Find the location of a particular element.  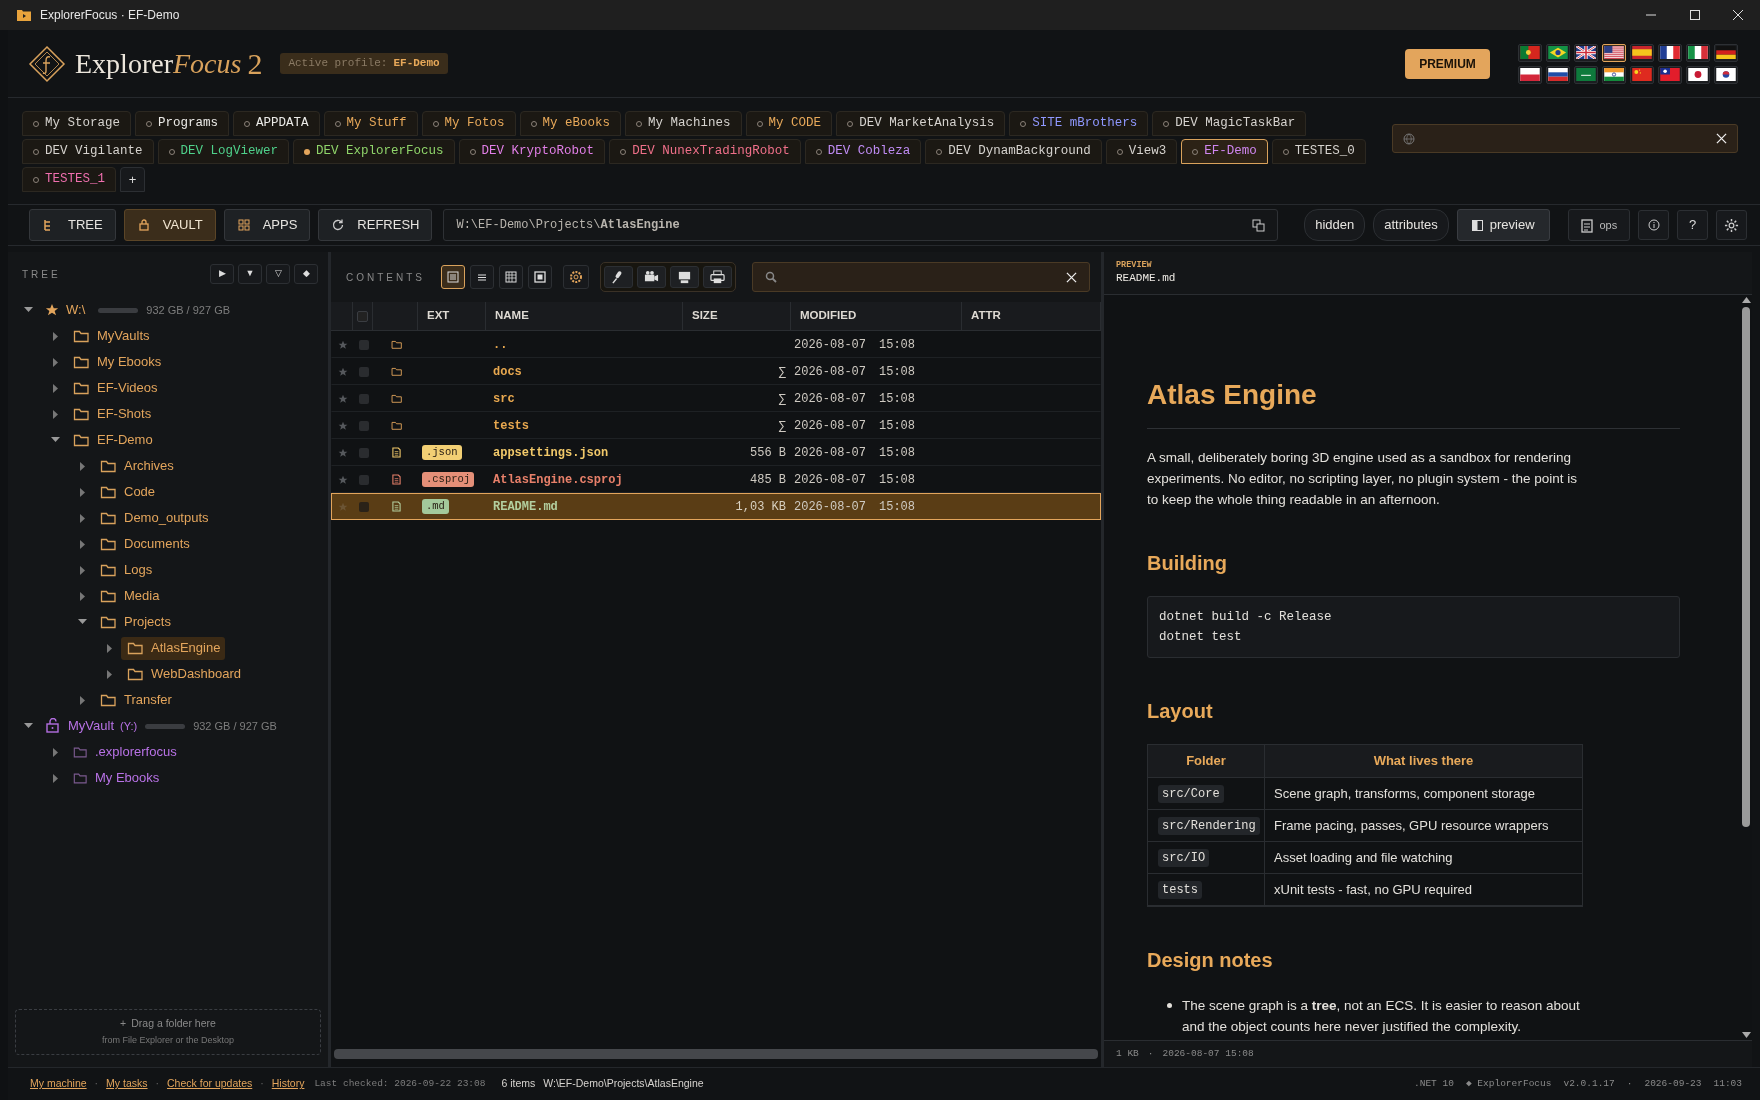

tree-item: W:\ is located at coordinates (65, 310).